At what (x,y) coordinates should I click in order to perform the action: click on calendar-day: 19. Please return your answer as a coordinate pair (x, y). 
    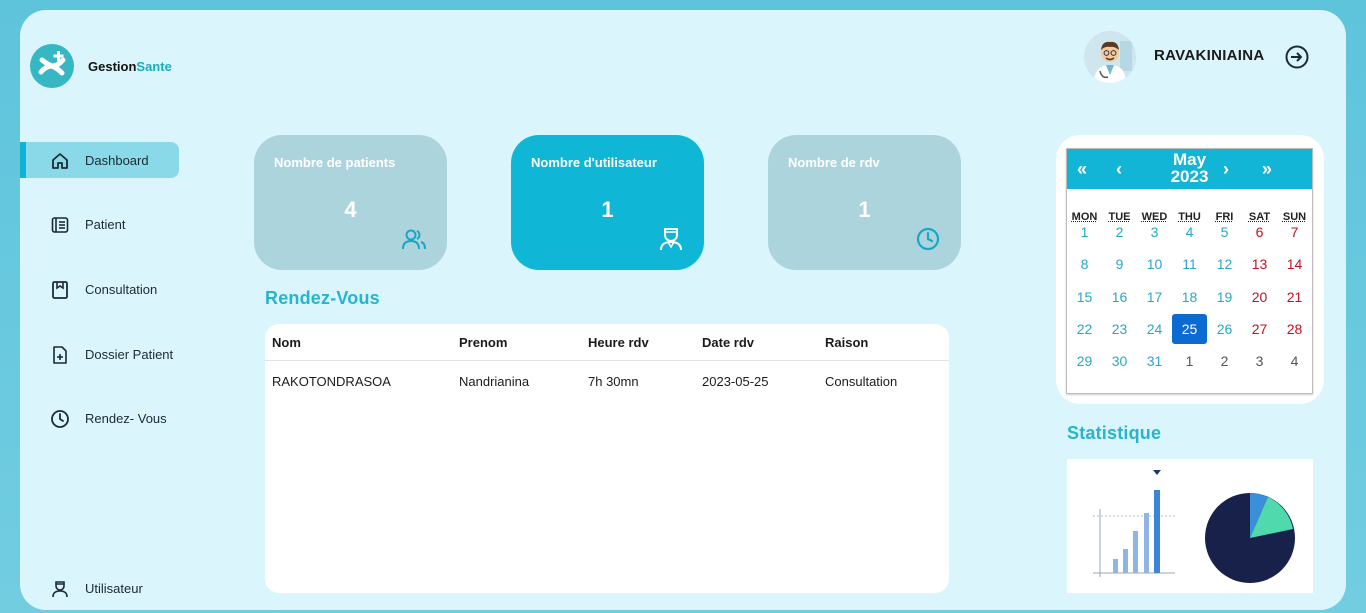
    Looking at the image, I should click on (1224, 297).